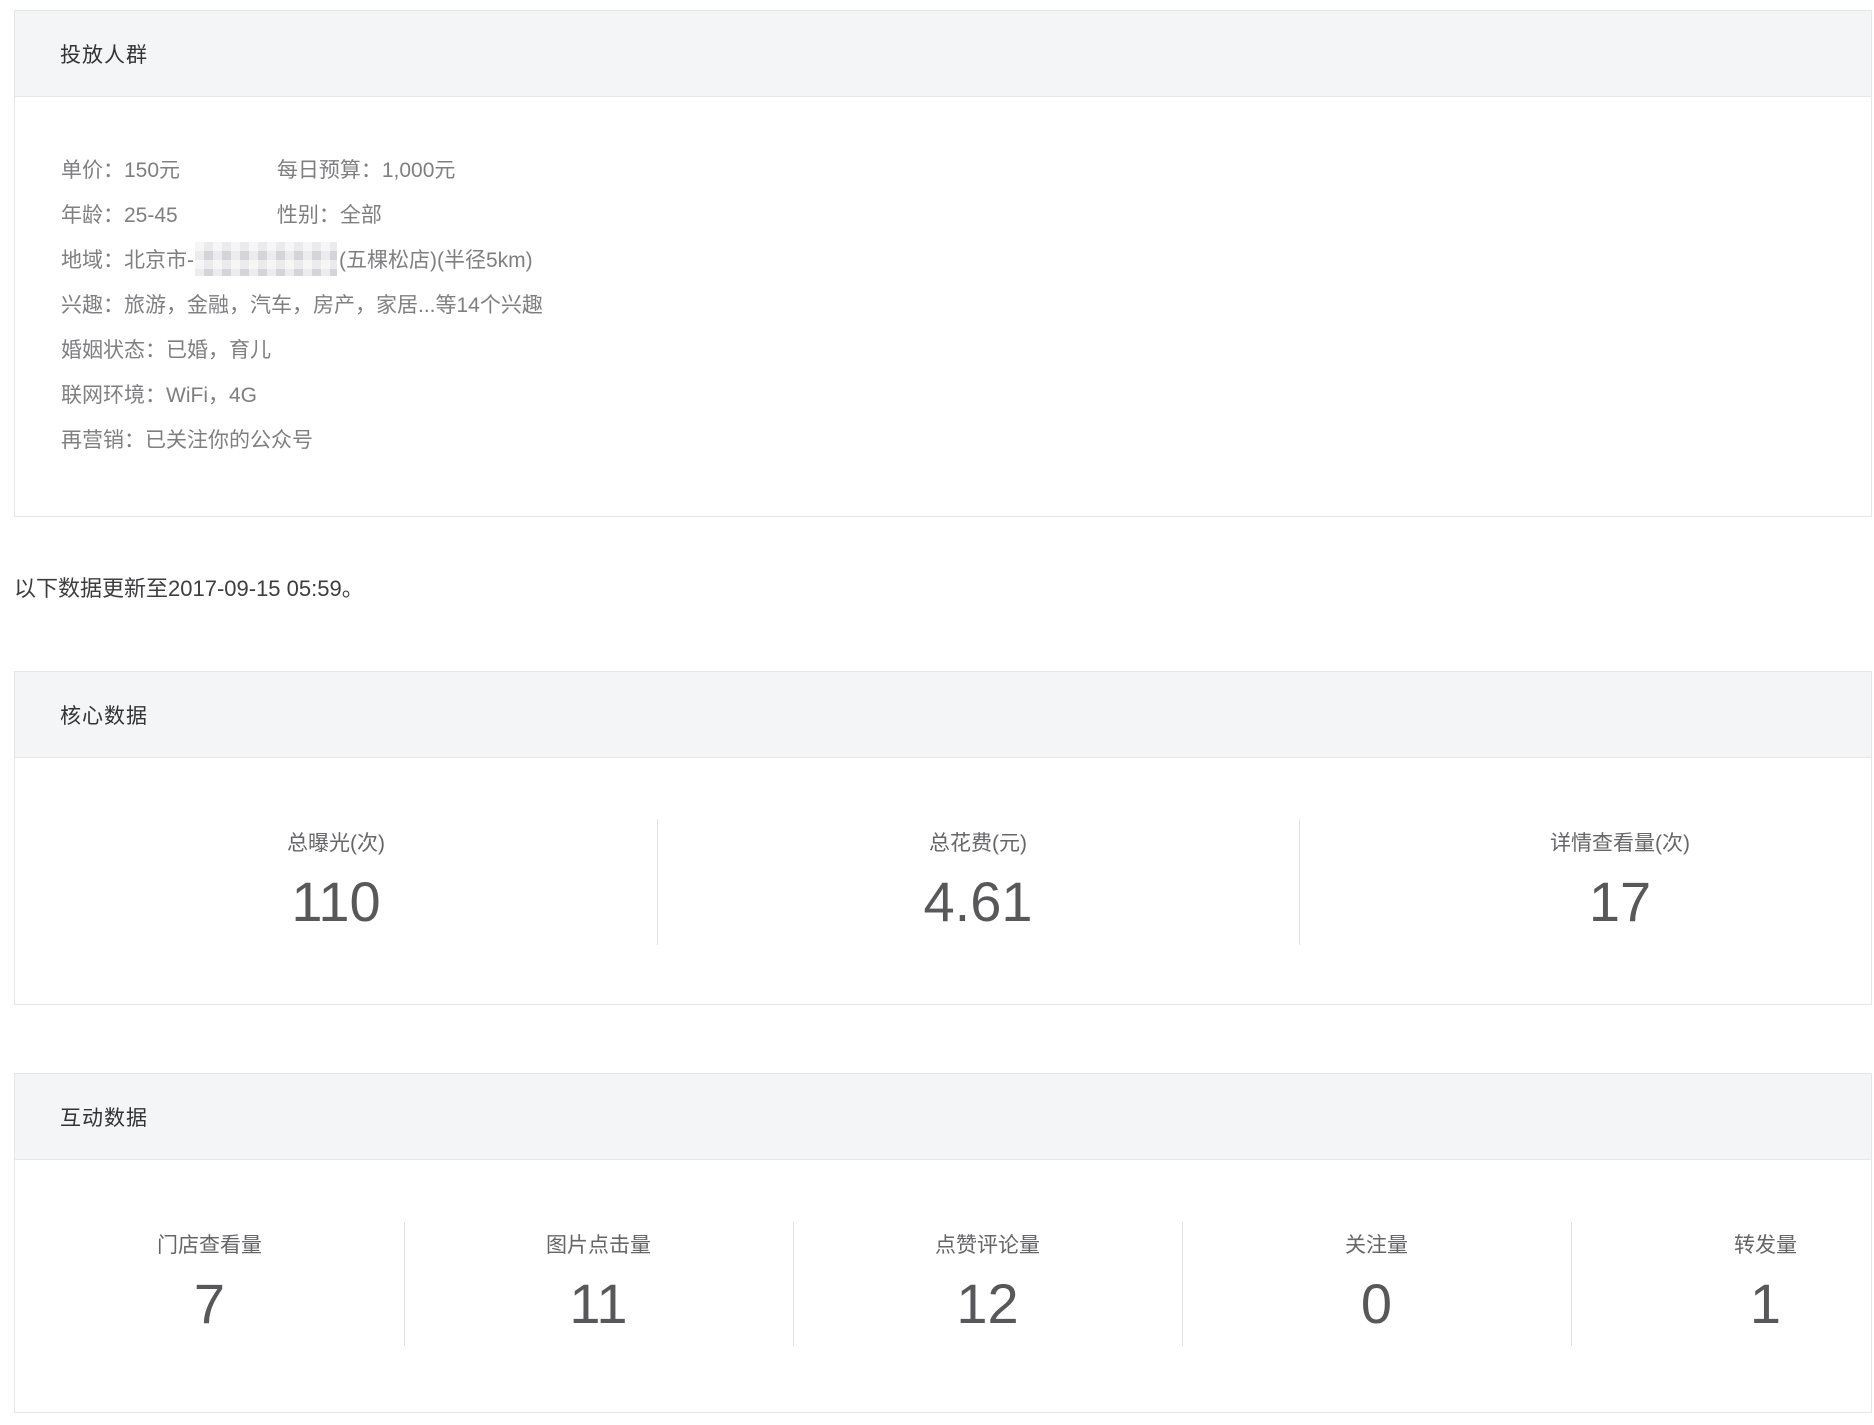 This screenshot has width=1874, height=1425. What do you see at coordinates (336, 901) in the screenshot?
I see `metric-value: 110` at bounding box center [336, 901].